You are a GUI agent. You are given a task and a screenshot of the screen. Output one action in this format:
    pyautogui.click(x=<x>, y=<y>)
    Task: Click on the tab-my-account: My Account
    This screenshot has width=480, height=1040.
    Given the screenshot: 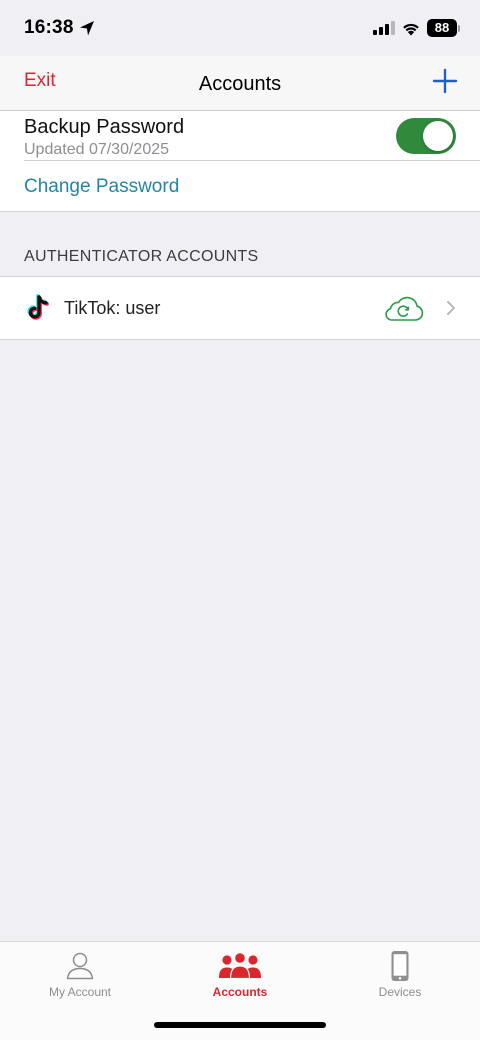 What is the action you would take?
    pyautogui.click(x=80, y=974)
    